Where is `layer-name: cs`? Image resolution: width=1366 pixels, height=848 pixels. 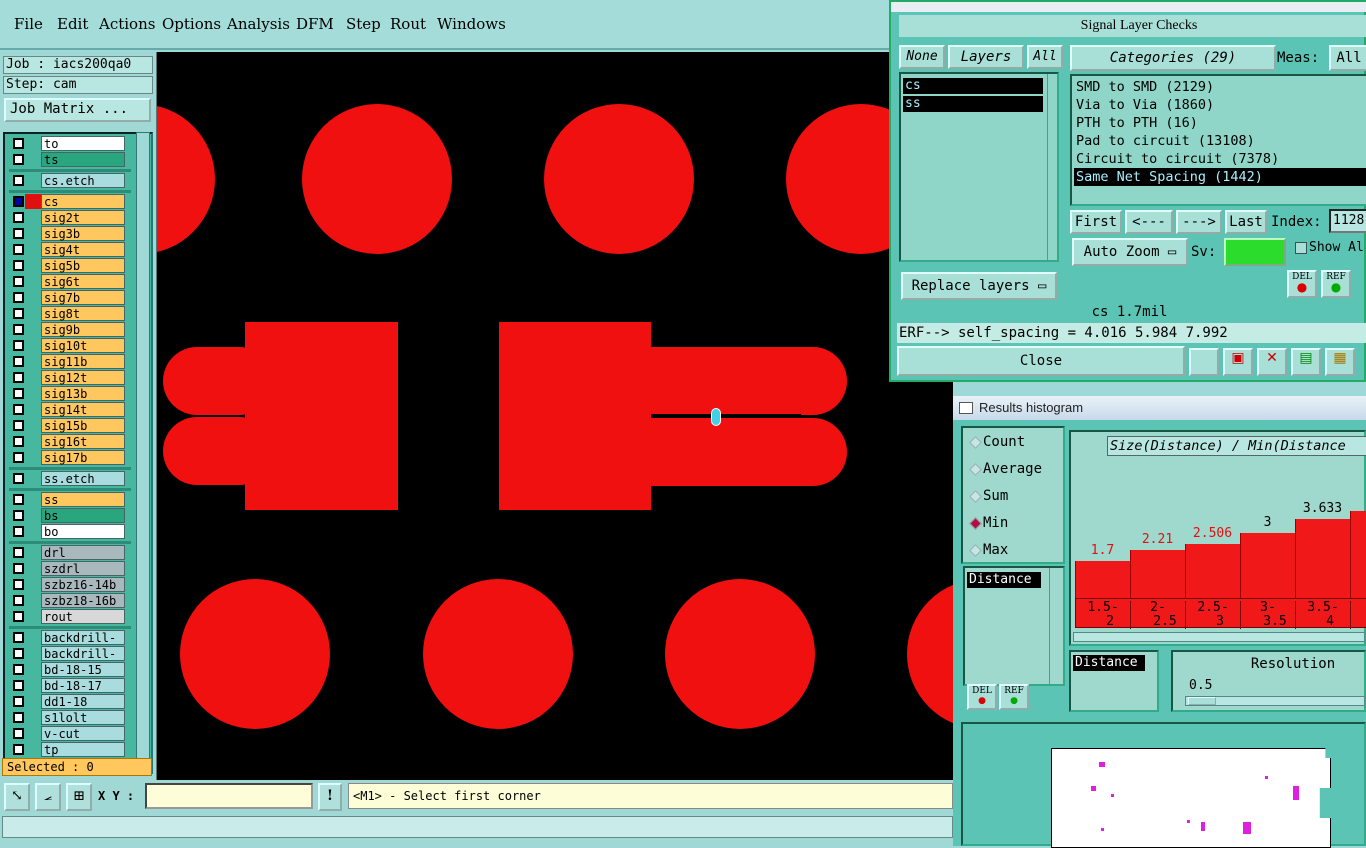 layer-name: cs is located at coordinates (83, 201).